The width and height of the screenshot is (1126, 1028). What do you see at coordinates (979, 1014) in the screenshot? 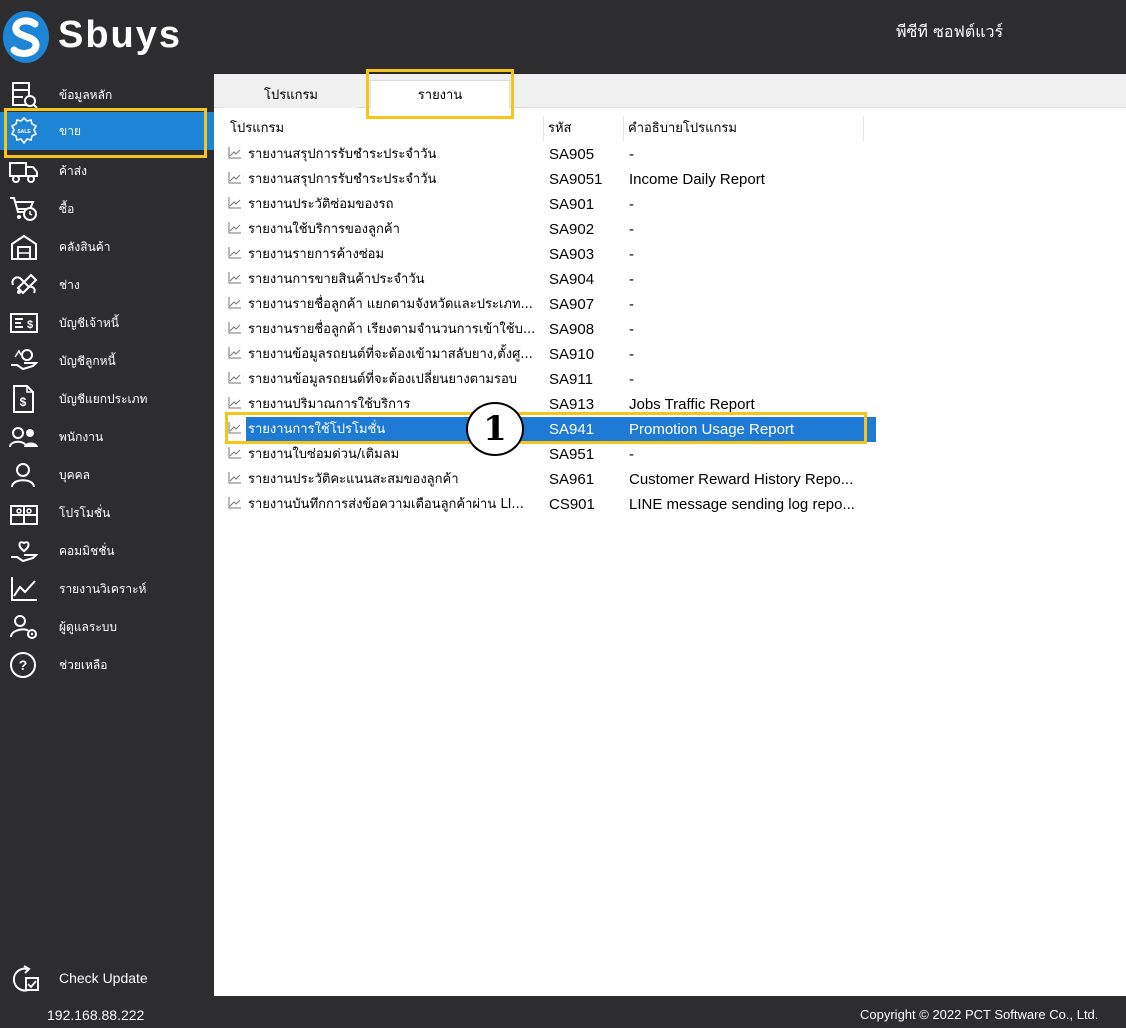
I see `copyright-text: Copyright © 2022 PCT Software Co., Ltd.` at bounding box center [979, 1014].